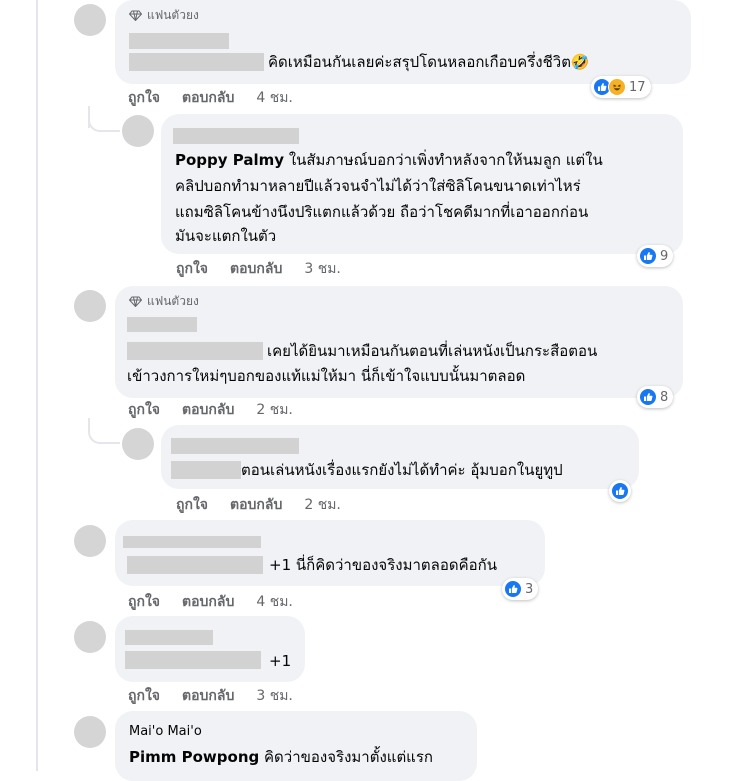 This screenshot has width=733, height=781. Describe the element at coordinates (664, 256) in the screenshot. I see `reaction-count: 9` at that location.